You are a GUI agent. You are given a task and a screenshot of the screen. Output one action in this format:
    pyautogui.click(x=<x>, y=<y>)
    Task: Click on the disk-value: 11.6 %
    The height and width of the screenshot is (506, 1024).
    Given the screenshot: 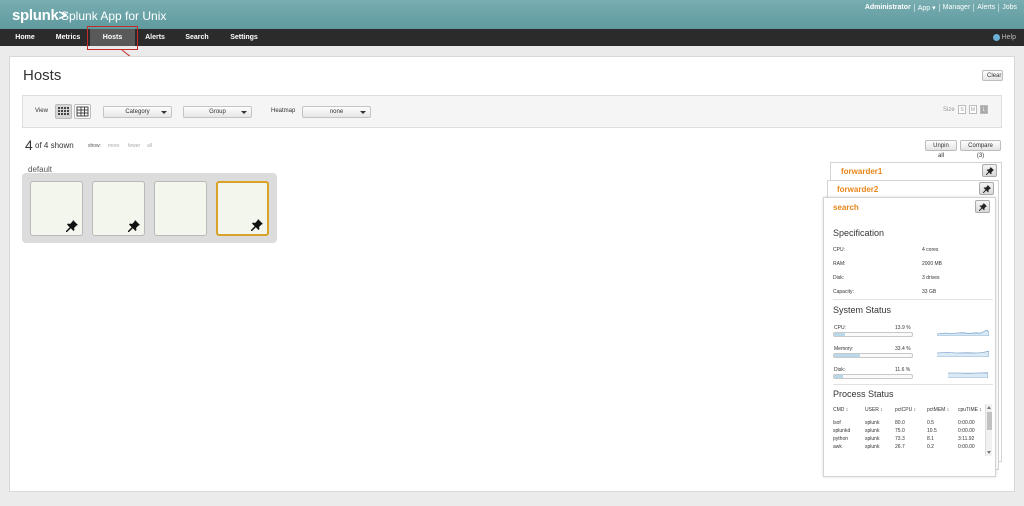 What is the action you would take?
    pyautogui.click(x=903, y=370)
    